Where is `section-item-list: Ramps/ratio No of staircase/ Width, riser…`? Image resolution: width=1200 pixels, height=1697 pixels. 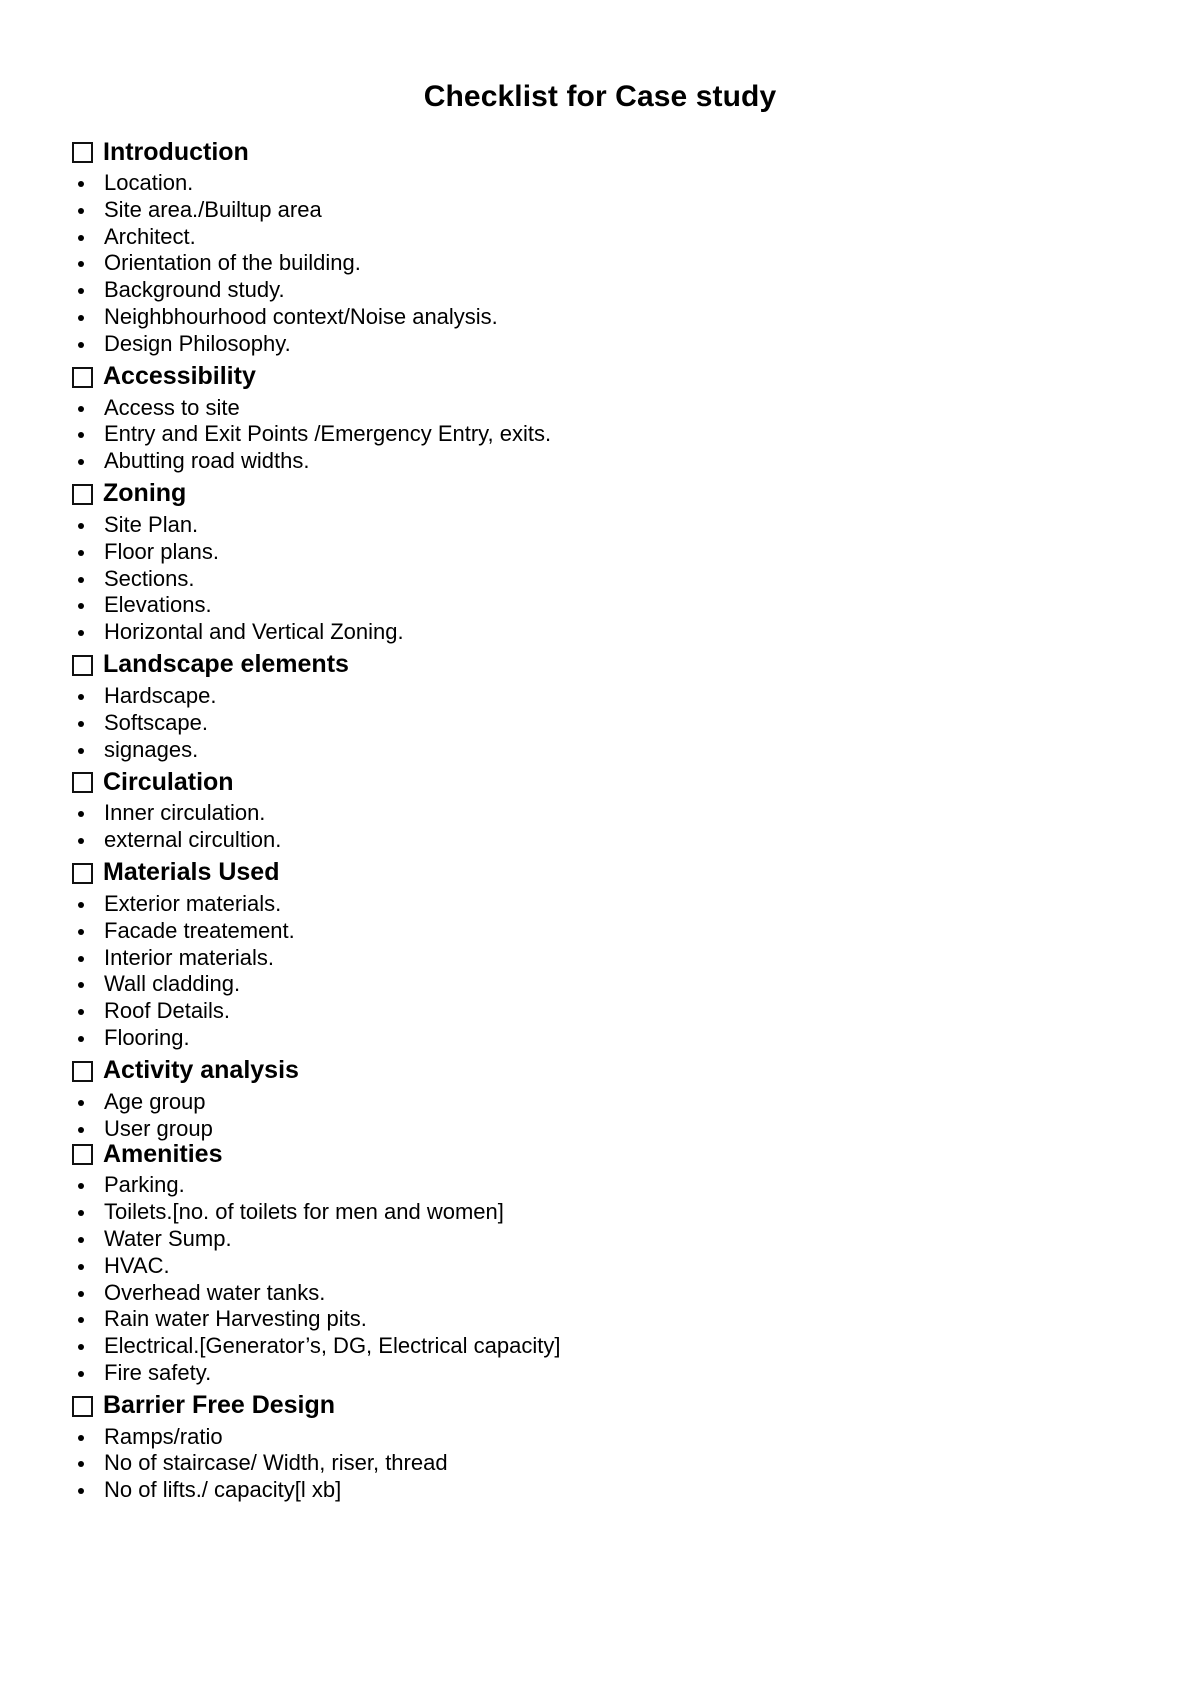 section-item-list: Ramps/ratio No of staircase/ Width, riser… is located at coordinates (602, 1464).